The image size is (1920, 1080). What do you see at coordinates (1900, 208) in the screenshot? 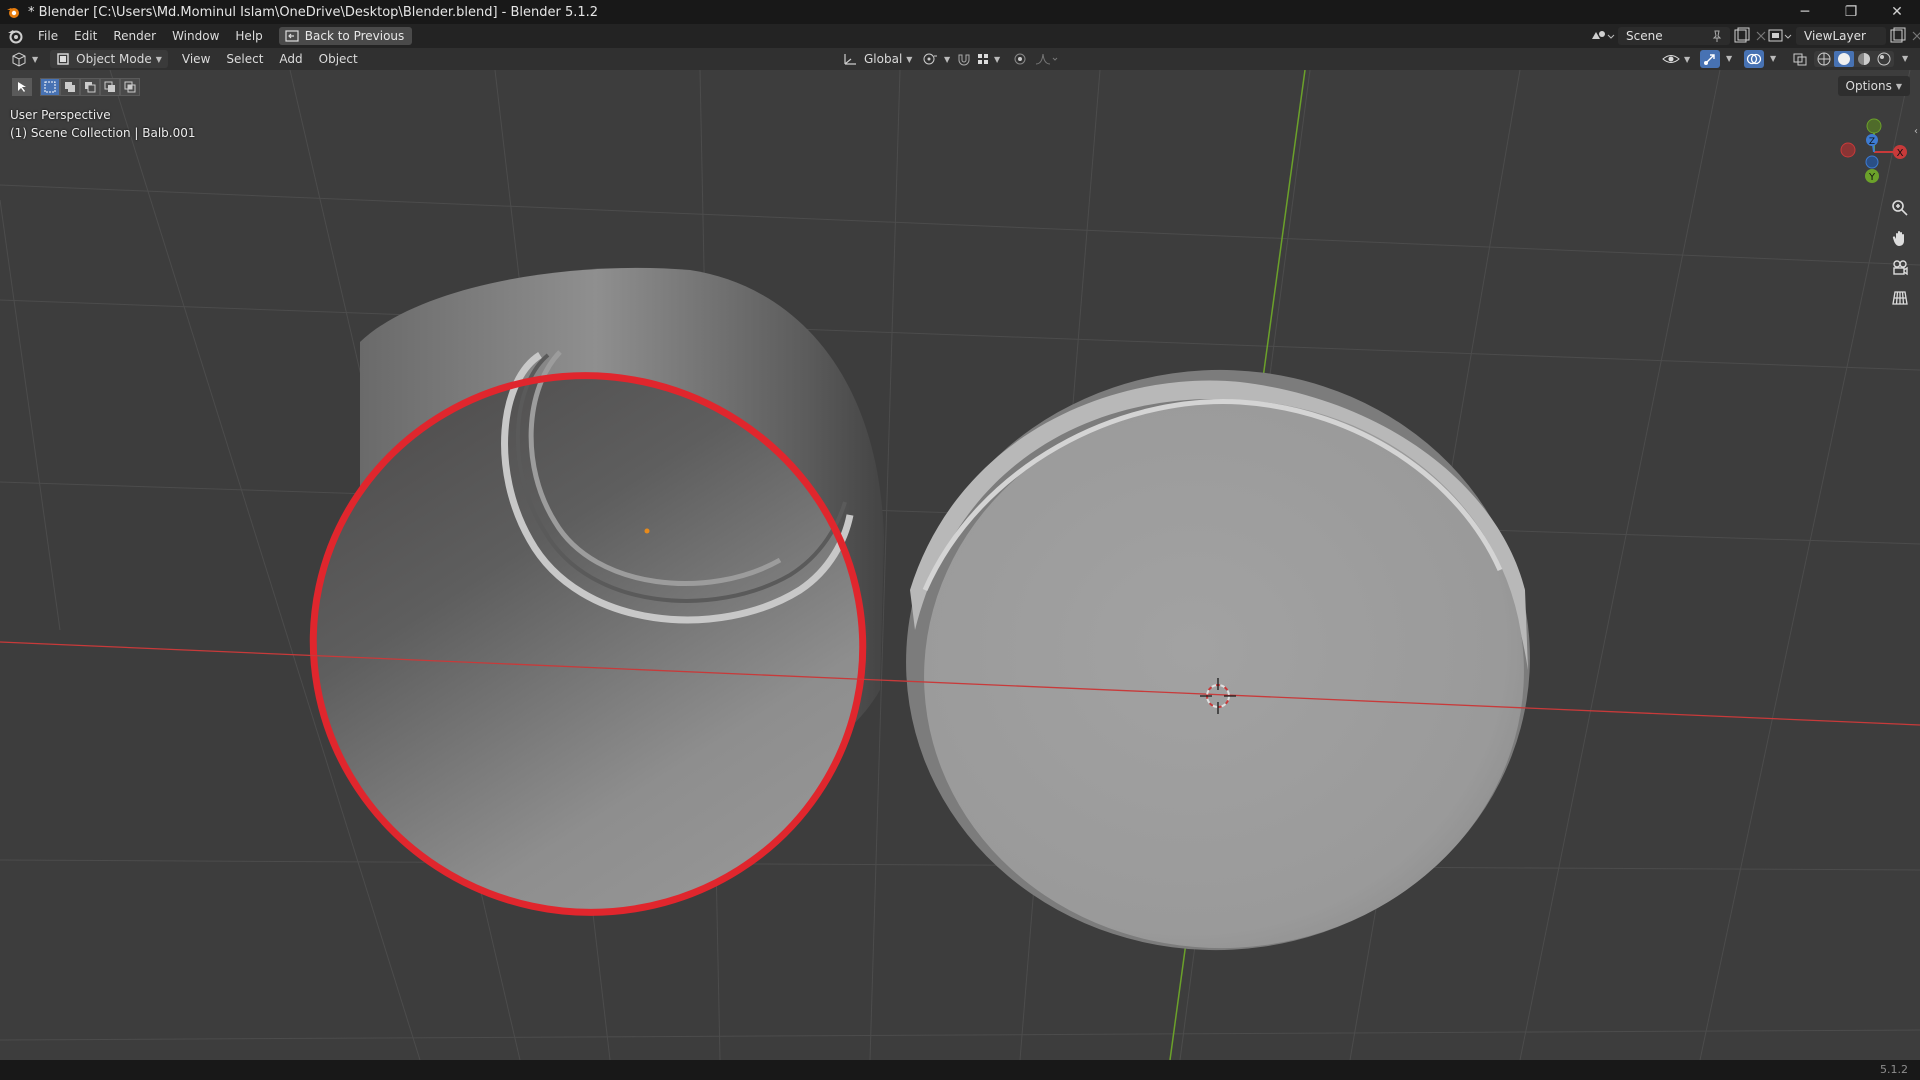
I see `zoom-icon` at bounding box center [1900, 208].